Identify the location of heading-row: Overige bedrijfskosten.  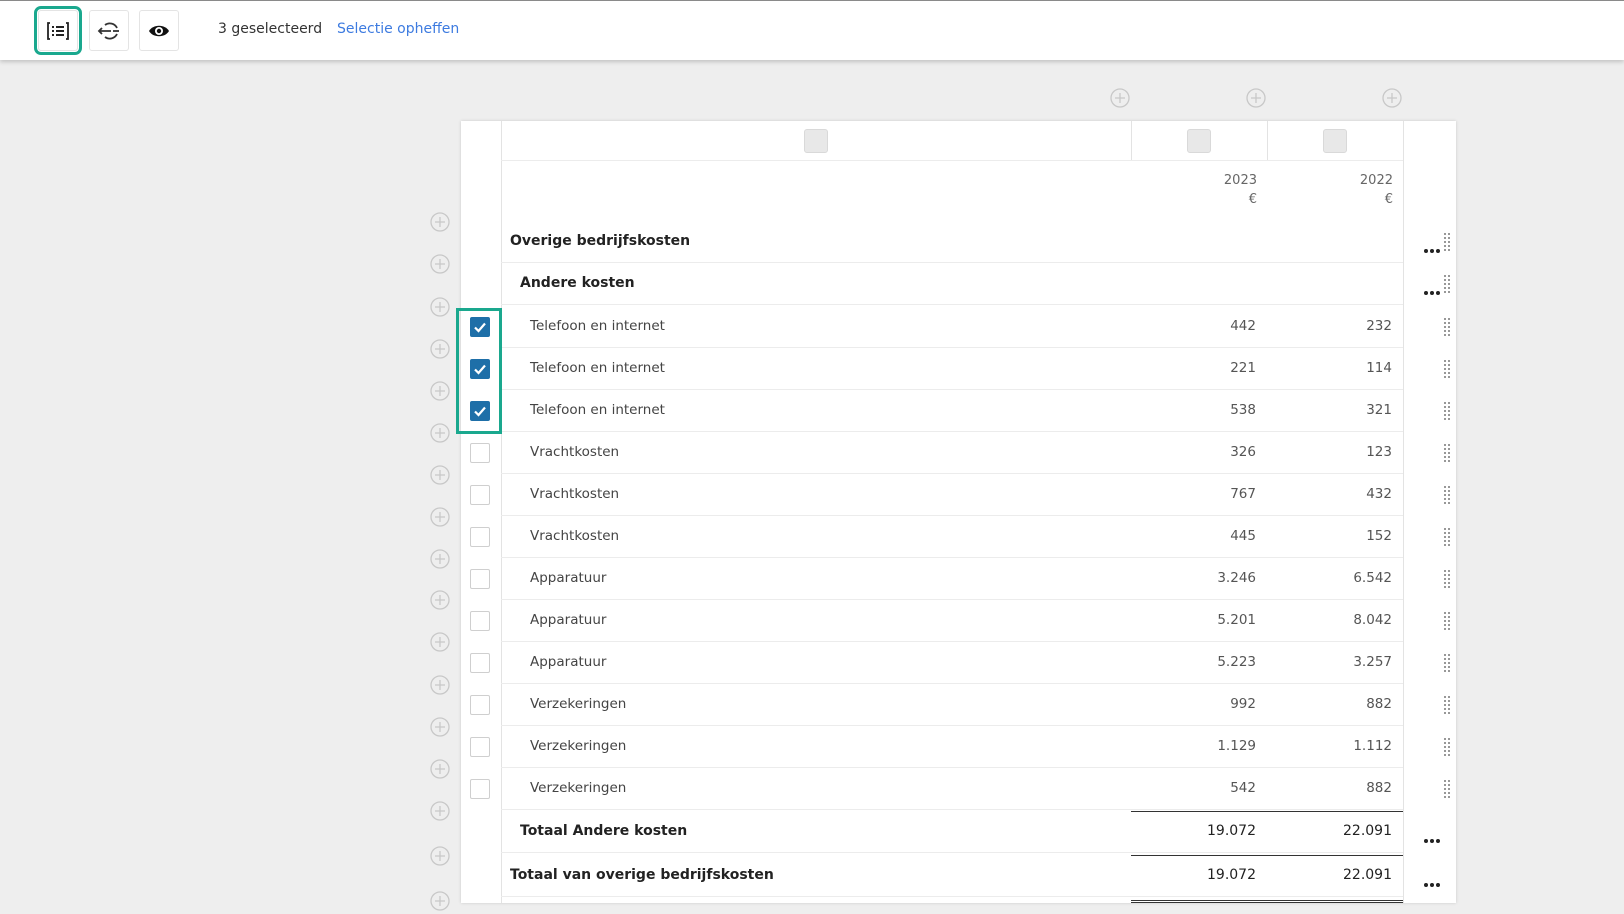
(958, 242).